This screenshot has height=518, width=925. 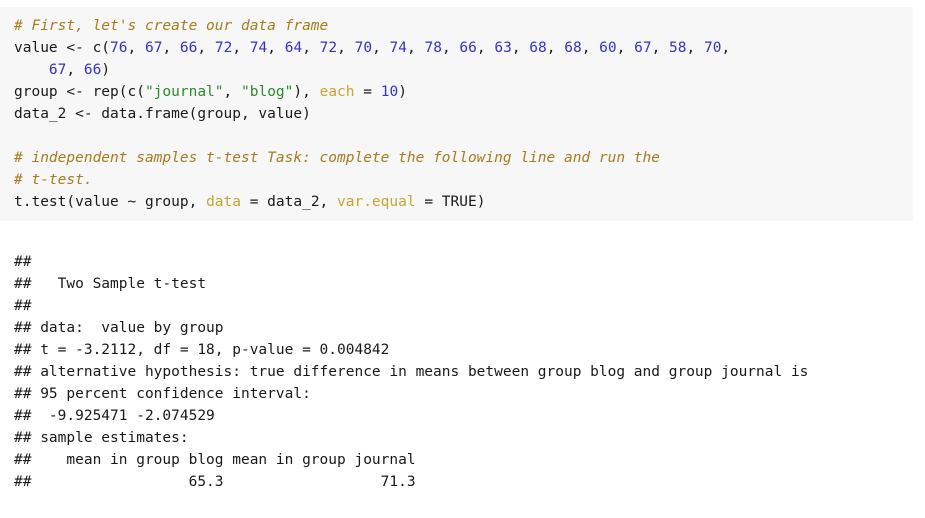 What do you see at coordinates (119, 48) in the screenshot?
I see `code-token-num: 76` at bounding box center [119, 48].